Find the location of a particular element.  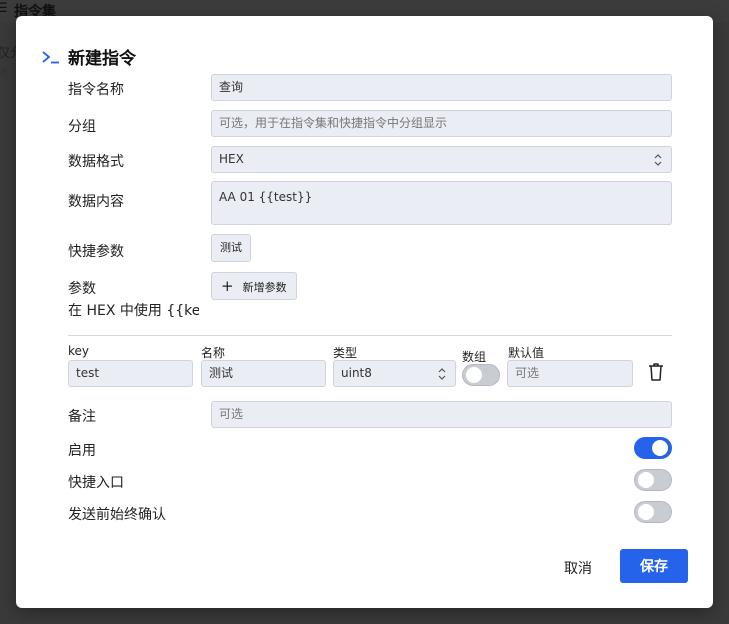

add-param-label: 新增参数 is located at coordinates (264, 287).